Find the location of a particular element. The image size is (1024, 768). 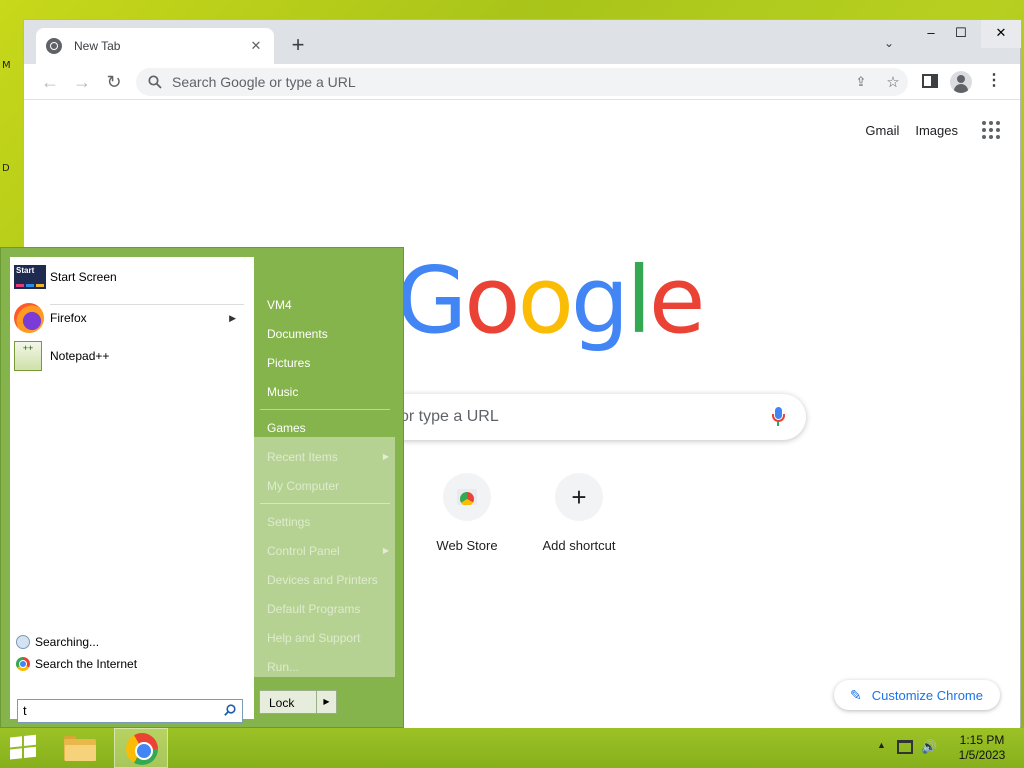

customize-chrome-label: Customize Chrome is located at coordinates (927, 695).